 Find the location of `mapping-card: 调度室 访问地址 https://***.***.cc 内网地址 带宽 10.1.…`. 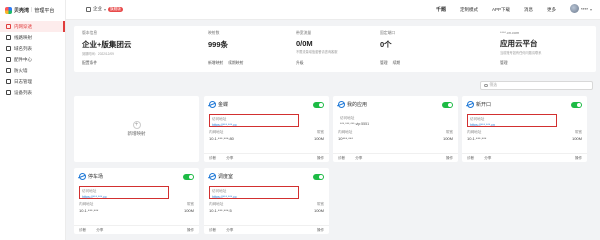

mapping-card: 调度室 访问地址 https://***.***.cc 内网地址 带宽 10.1.… is located at coordinates (266, 201).